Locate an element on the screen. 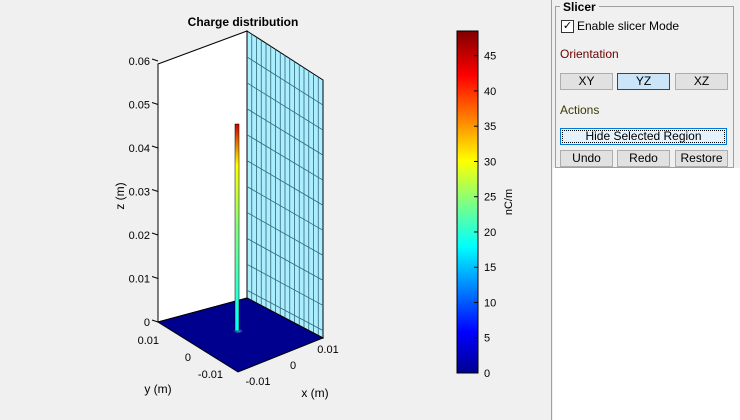 The height and width of the screenshot is (420, 740). colorbar-tick-label: 45 is located at coordinates (490, 57).